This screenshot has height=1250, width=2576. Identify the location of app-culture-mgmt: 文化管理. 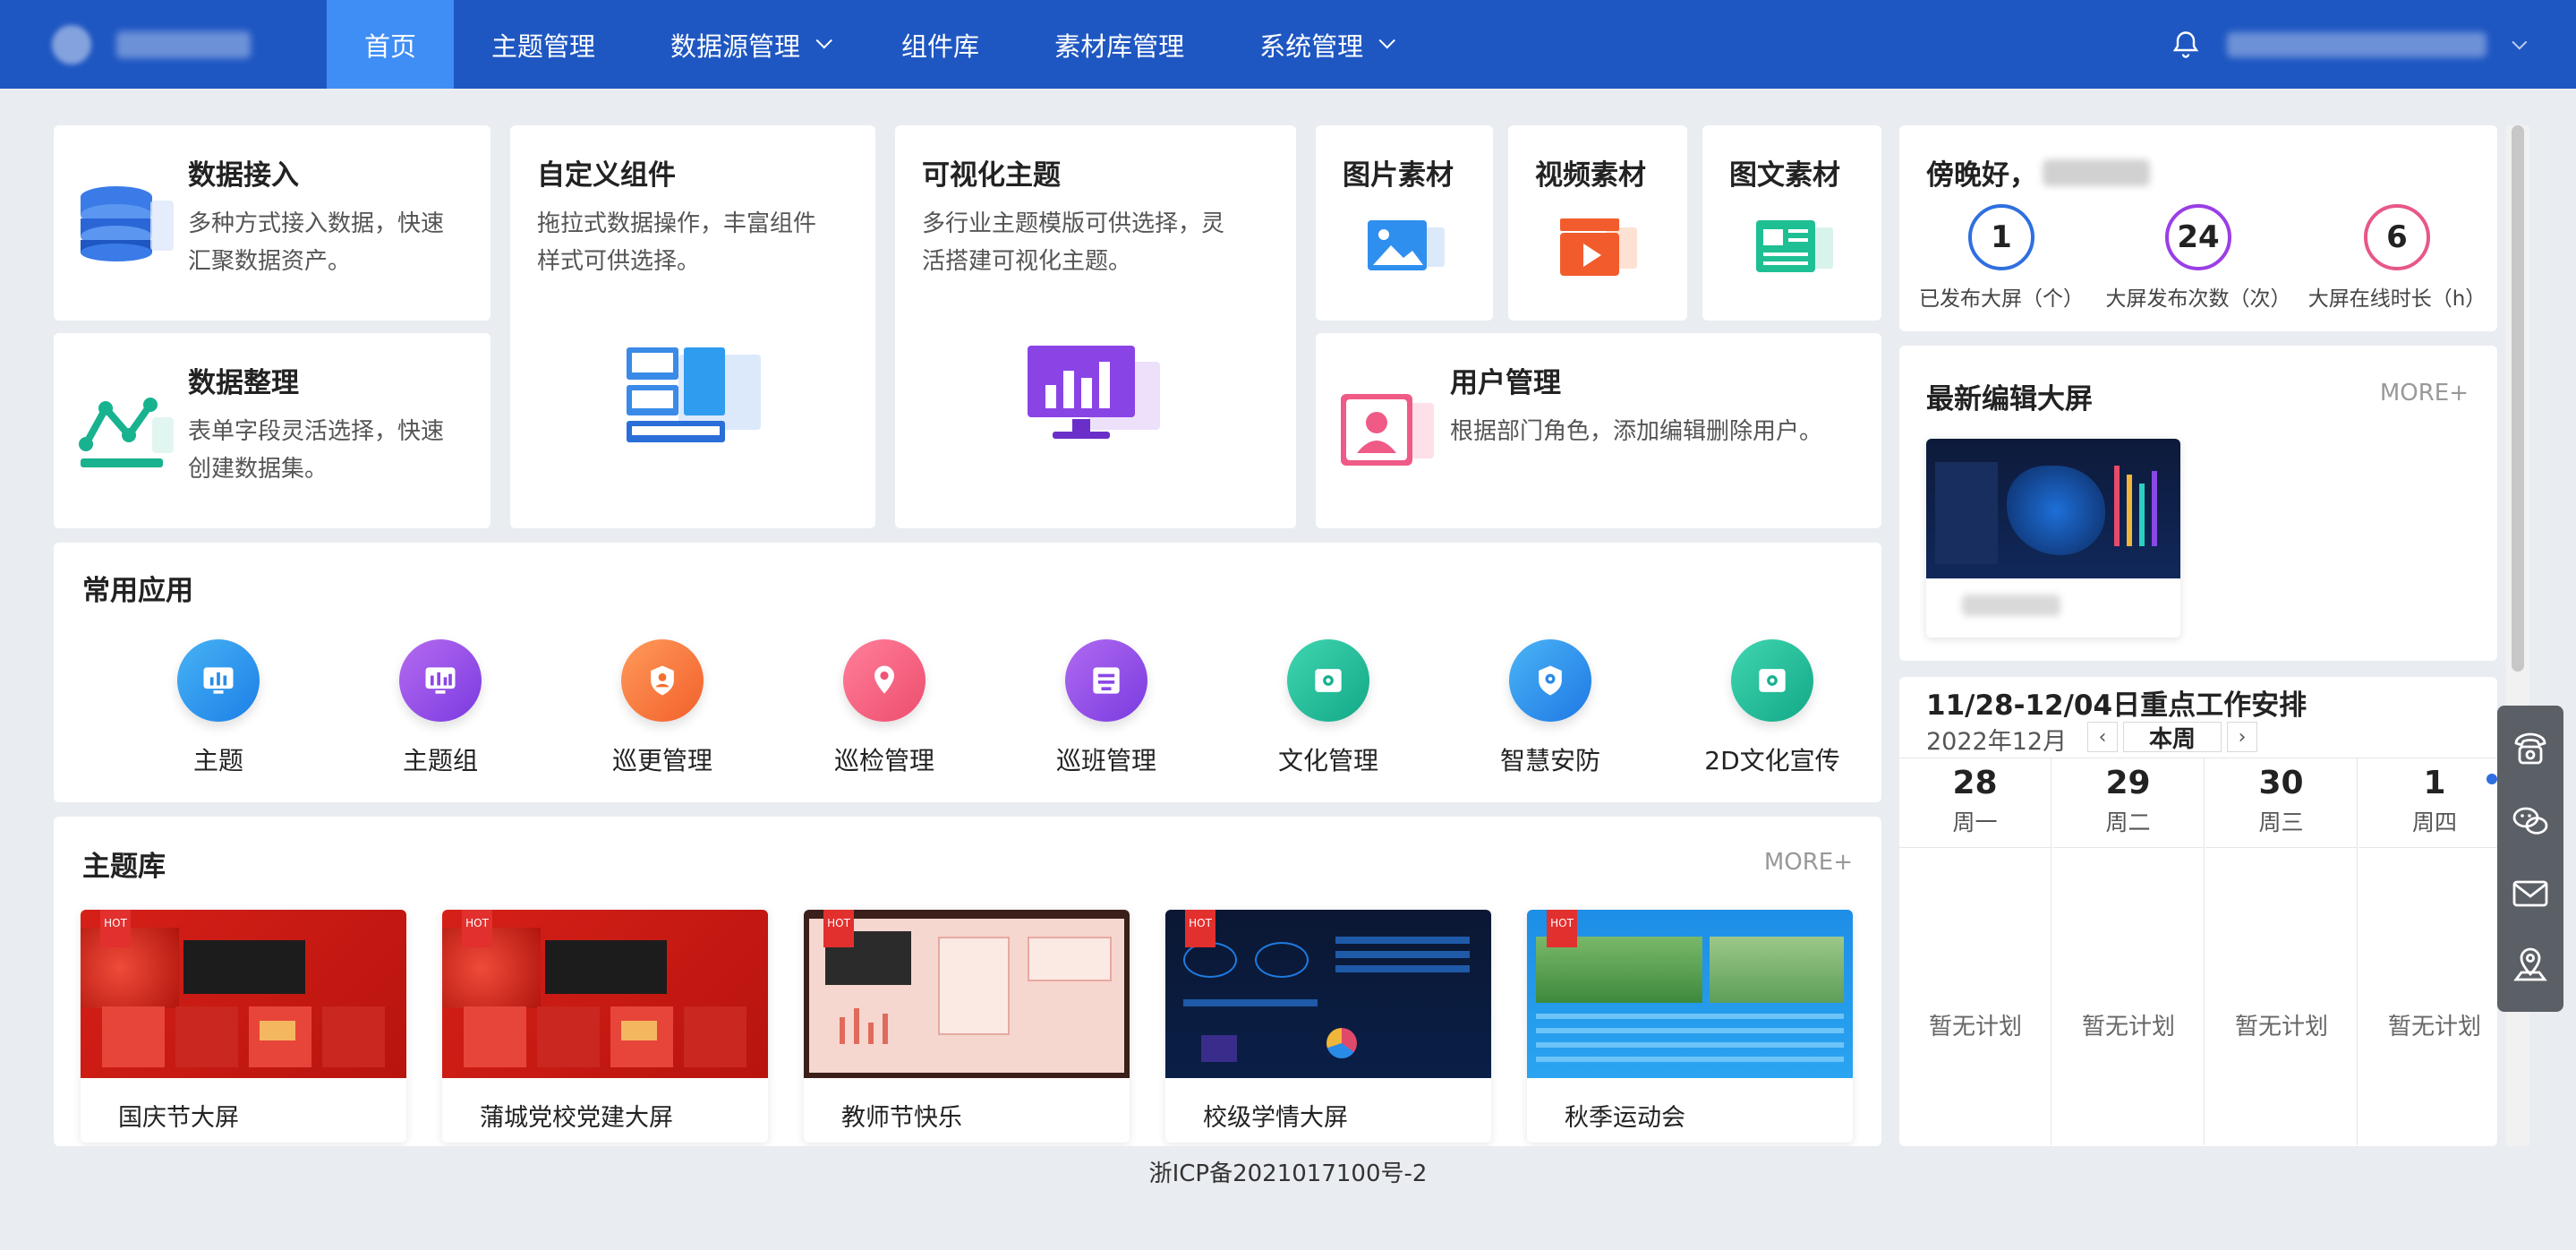
(1328, 708).